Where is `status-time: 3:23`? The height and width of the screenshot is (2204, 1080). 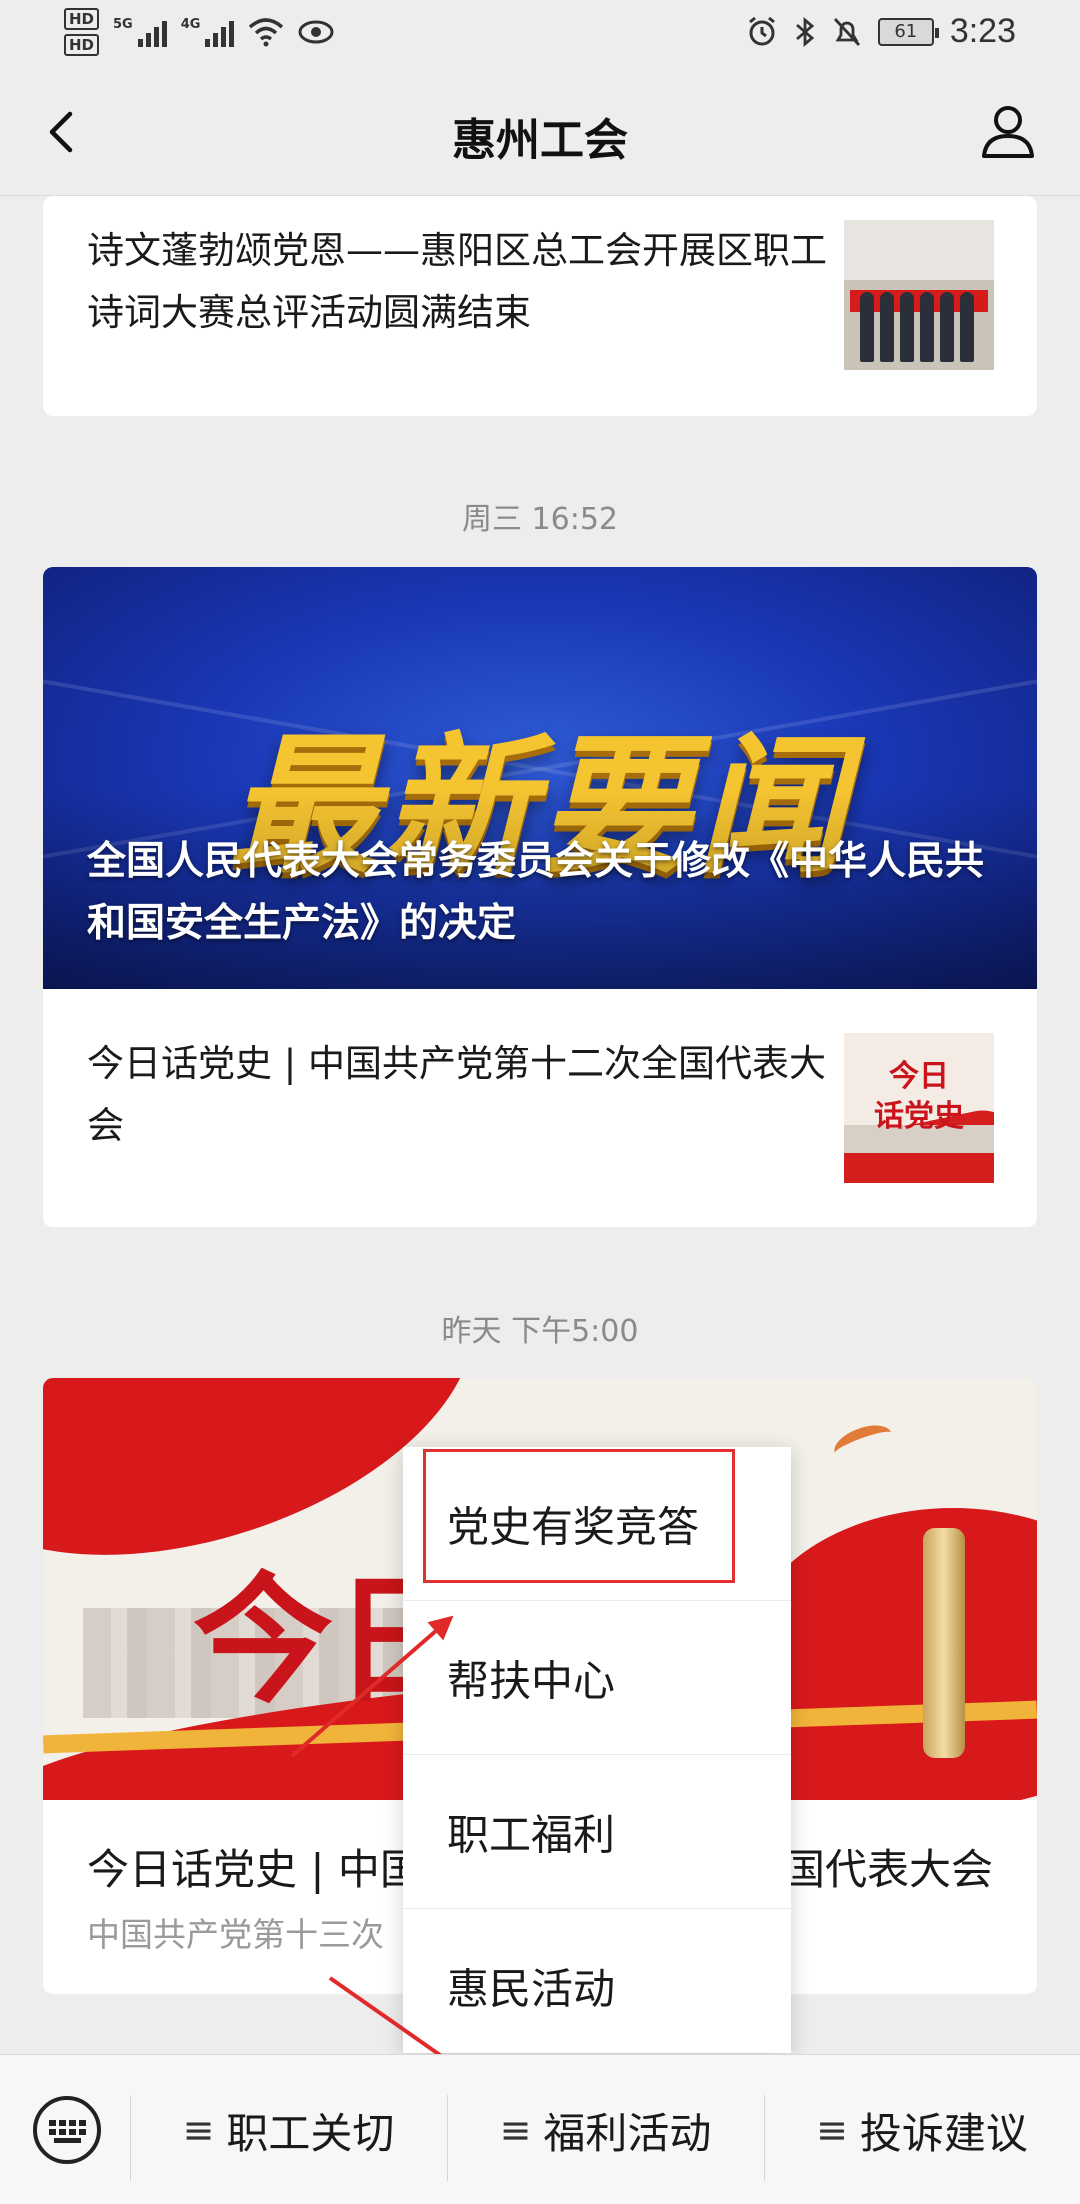
status-time: 3:23 is located at coordinates (982, 31).